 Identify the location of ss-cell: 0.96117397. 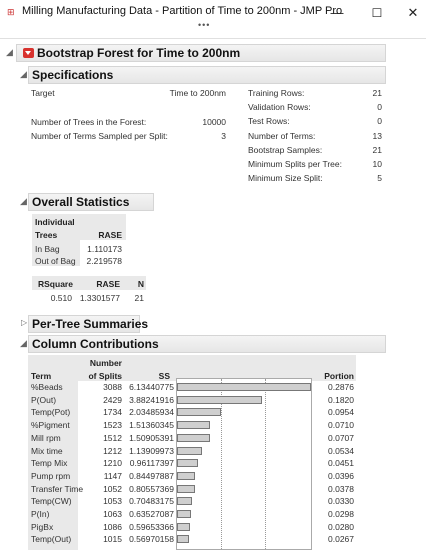
(151, 463).